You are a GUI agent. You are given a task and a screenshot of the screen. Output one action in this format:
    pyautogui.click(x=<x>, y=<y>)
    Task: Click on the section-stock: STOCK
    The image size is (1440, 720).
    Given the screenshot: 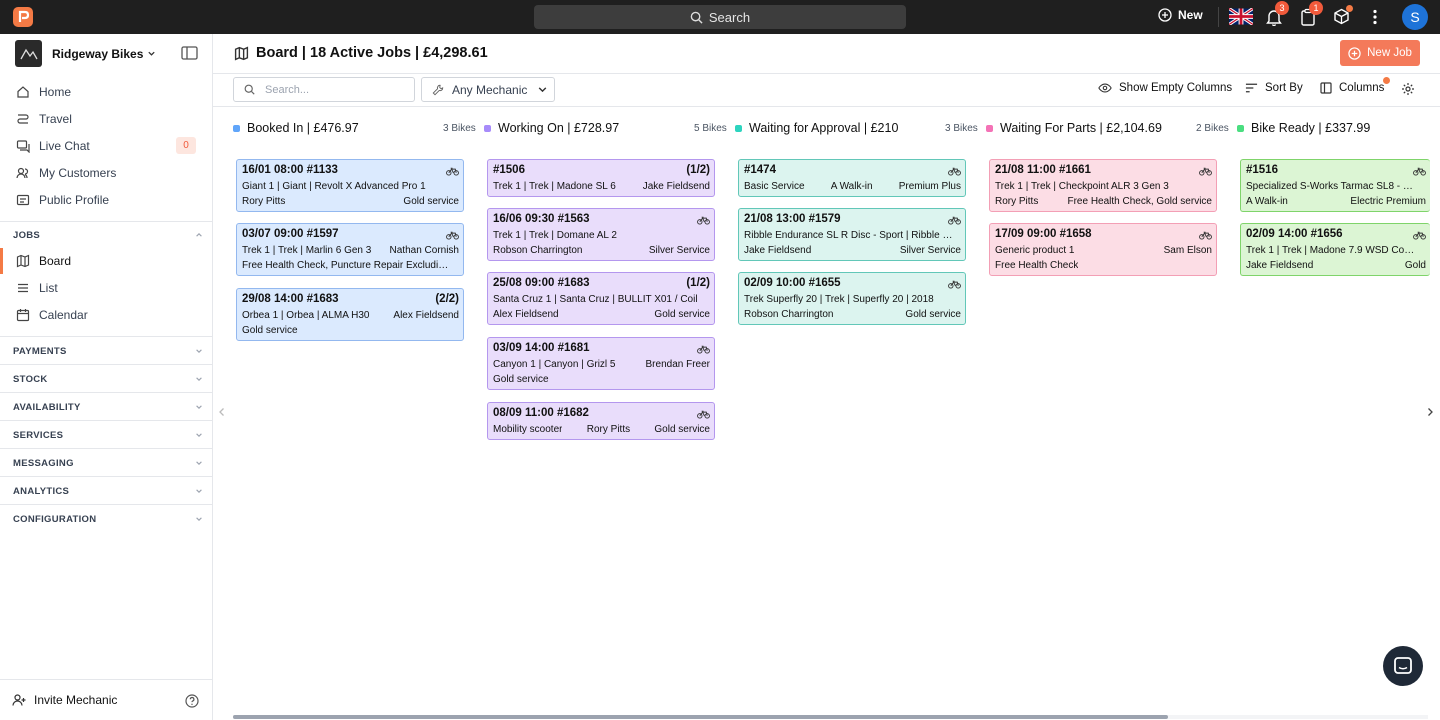 What is the action you would take?
    pyautogui.click(x=106, y=379)
    